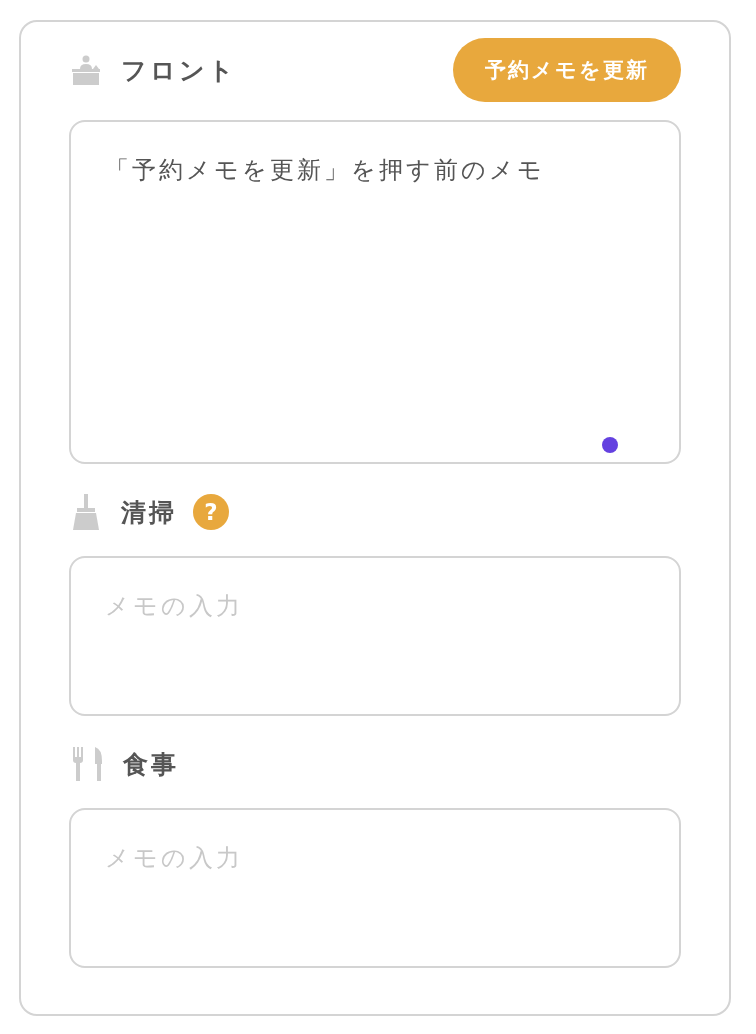 This screenshot has width=756, height=1034. I want to click on fork-knife-icon, so click(87, 764).